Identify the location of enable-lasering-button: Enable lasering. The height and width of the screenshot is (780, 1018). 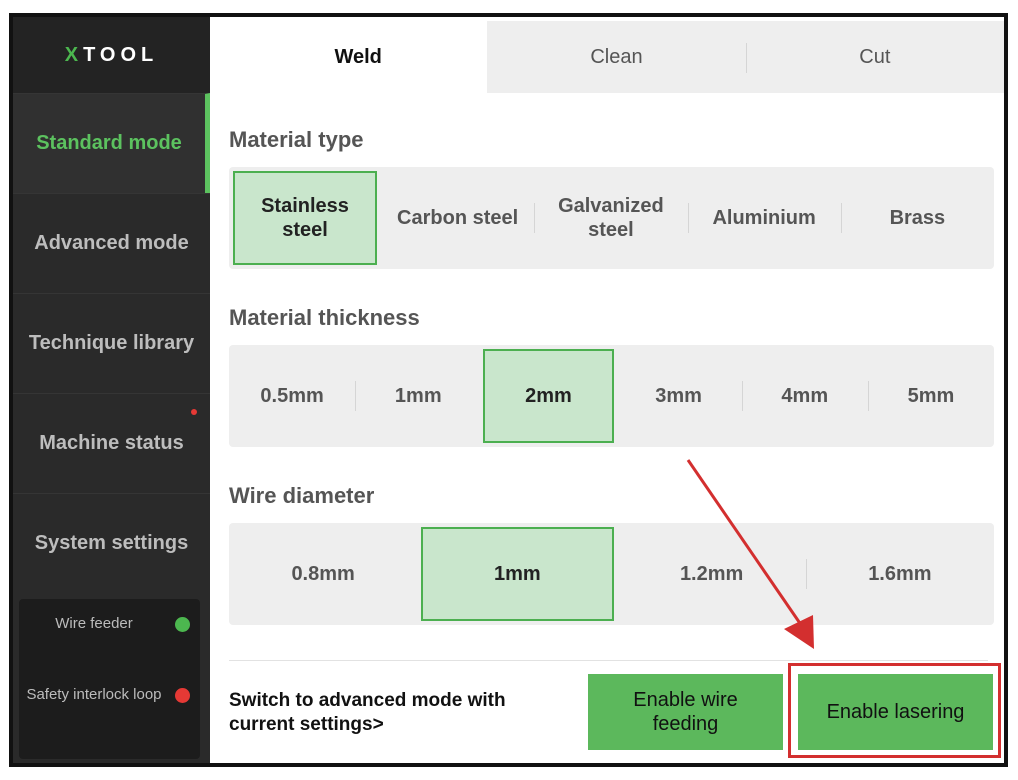
(895, 712).